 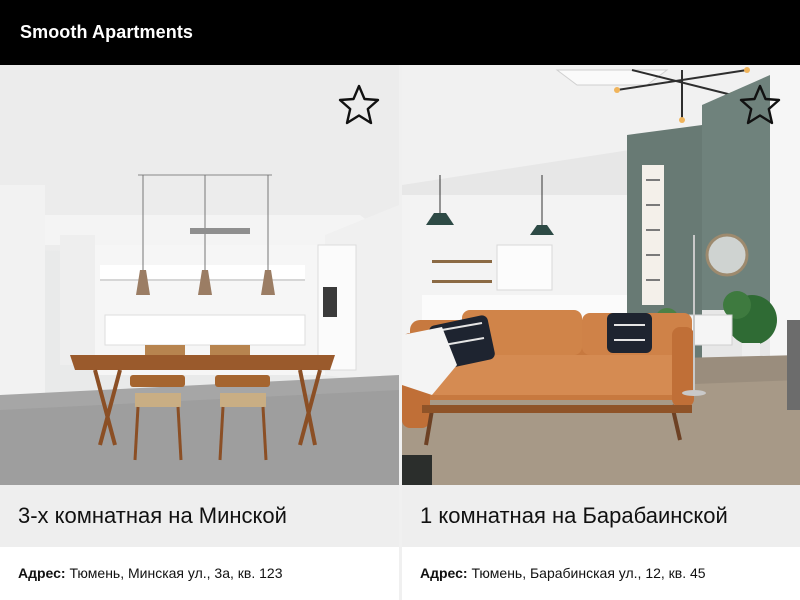 What do you see at coordinates (588, 573) in the screenshot?
I see `address-value: Тюмень, Барабинская ул., 12, кв. 45` at bounding box center [588, 573].